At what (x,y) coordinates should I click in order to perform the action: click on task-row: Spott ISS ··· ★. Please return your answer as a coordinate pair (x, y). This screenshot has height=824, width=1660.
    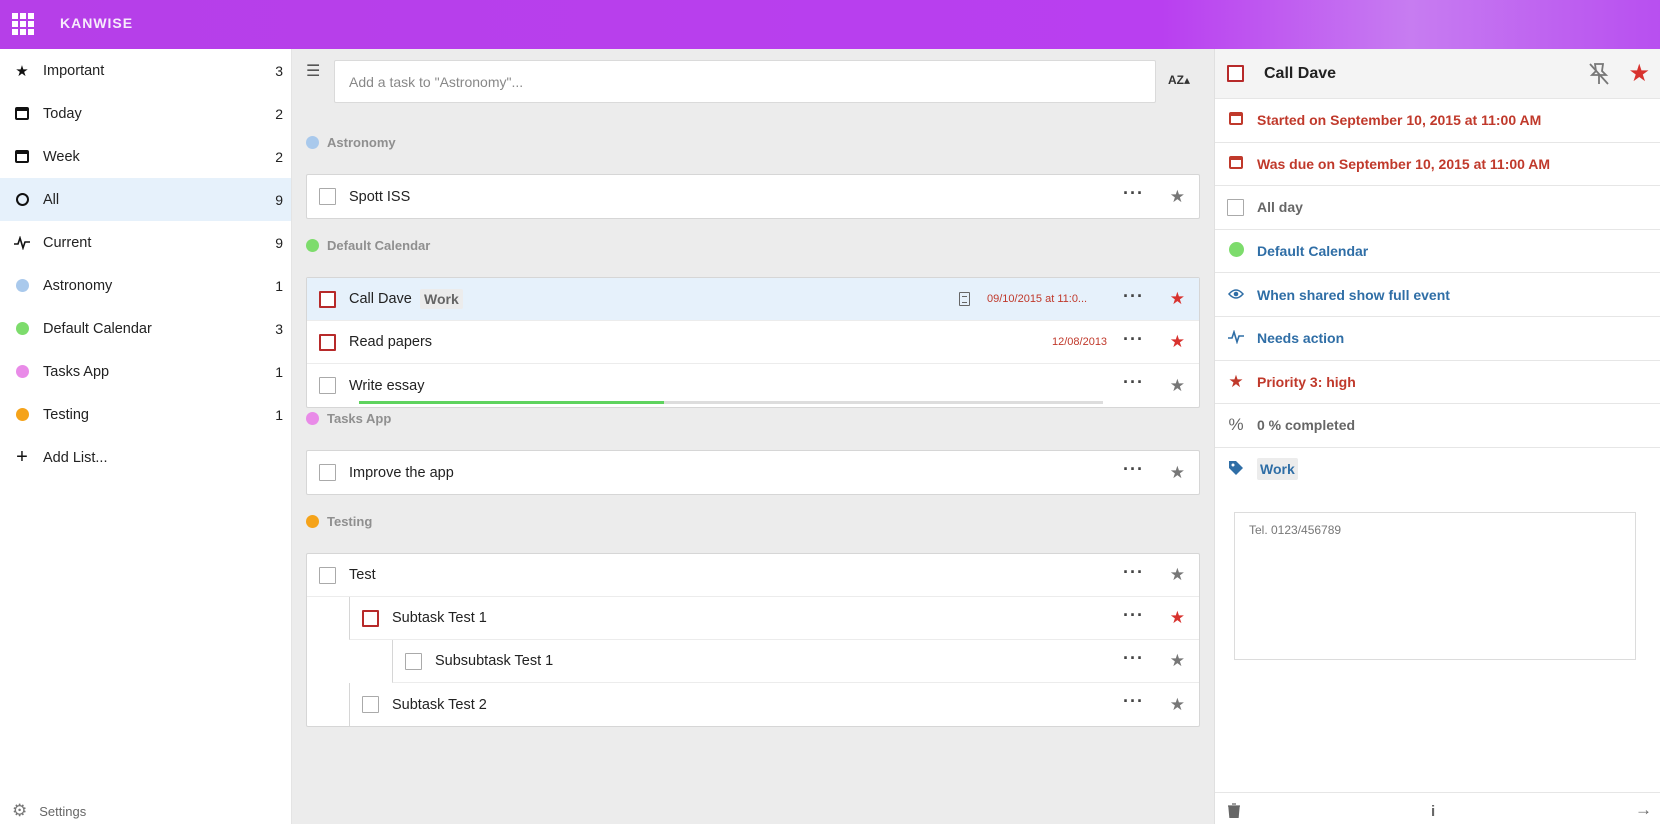
    Looking at the image, I should click on (753, 196).